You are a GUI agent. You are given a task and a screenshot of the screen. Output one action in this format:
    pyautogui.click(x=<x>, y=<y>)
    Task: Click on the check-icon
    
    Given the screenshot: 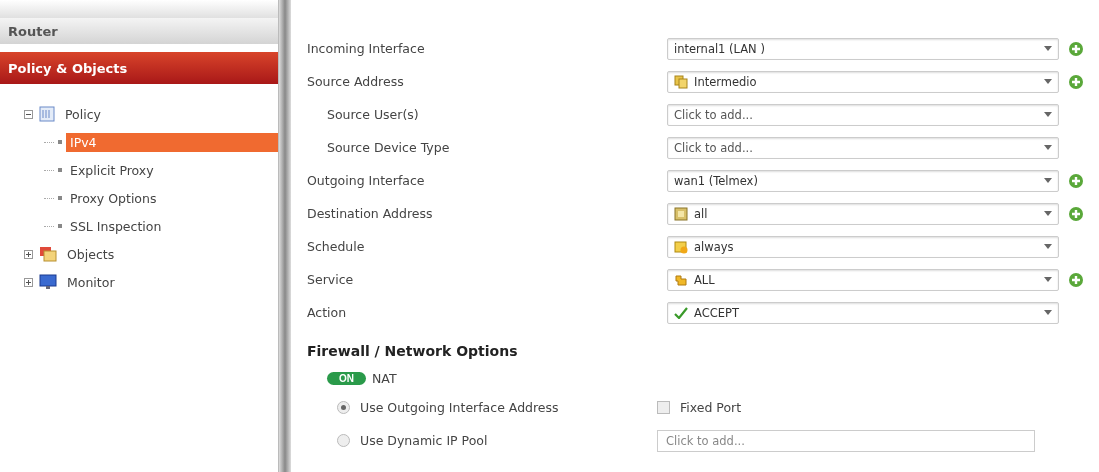 What is the action you would take?
    pyautogui.click(x=681, y=312)
    